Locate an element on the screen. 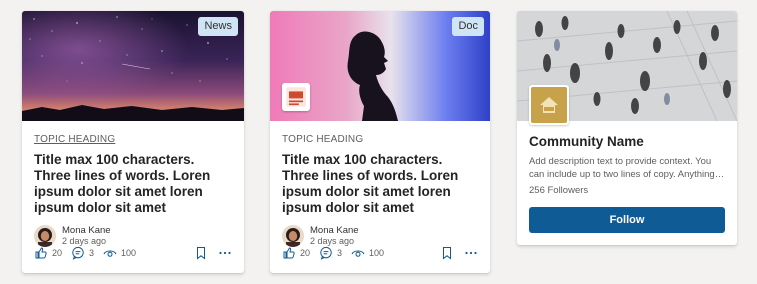  community-name: Community Name is located at coordinates (627, 141).